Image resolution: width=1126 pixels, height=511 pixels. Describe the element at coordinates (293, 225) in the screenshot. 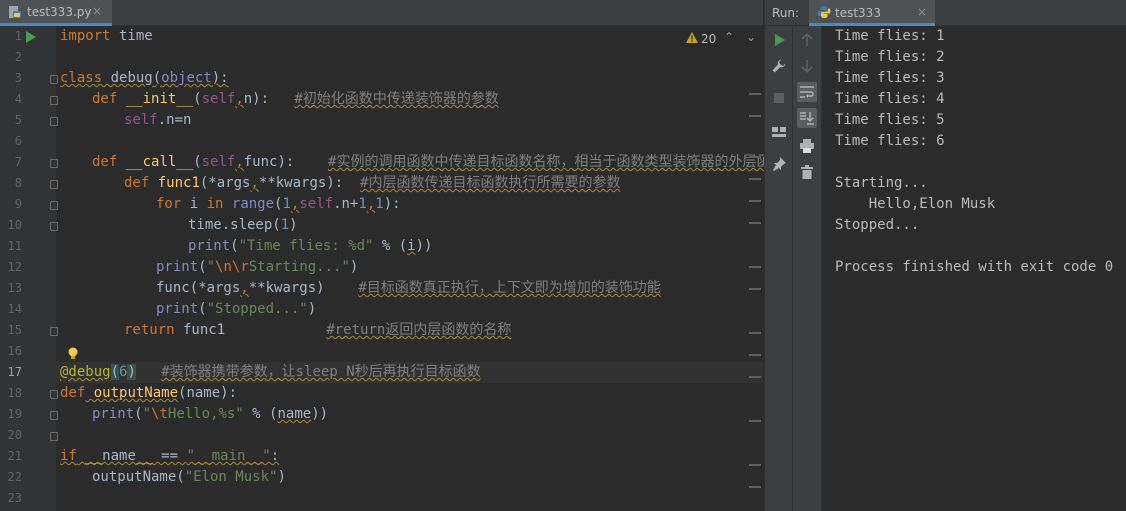

I see `punct: )` at that location.